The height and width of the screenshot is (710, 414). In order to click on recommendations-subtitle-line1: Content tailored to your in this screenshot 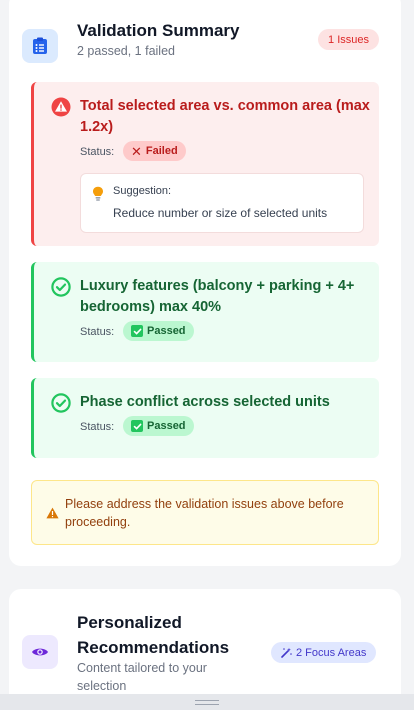, I will do `click(142, 668)`.